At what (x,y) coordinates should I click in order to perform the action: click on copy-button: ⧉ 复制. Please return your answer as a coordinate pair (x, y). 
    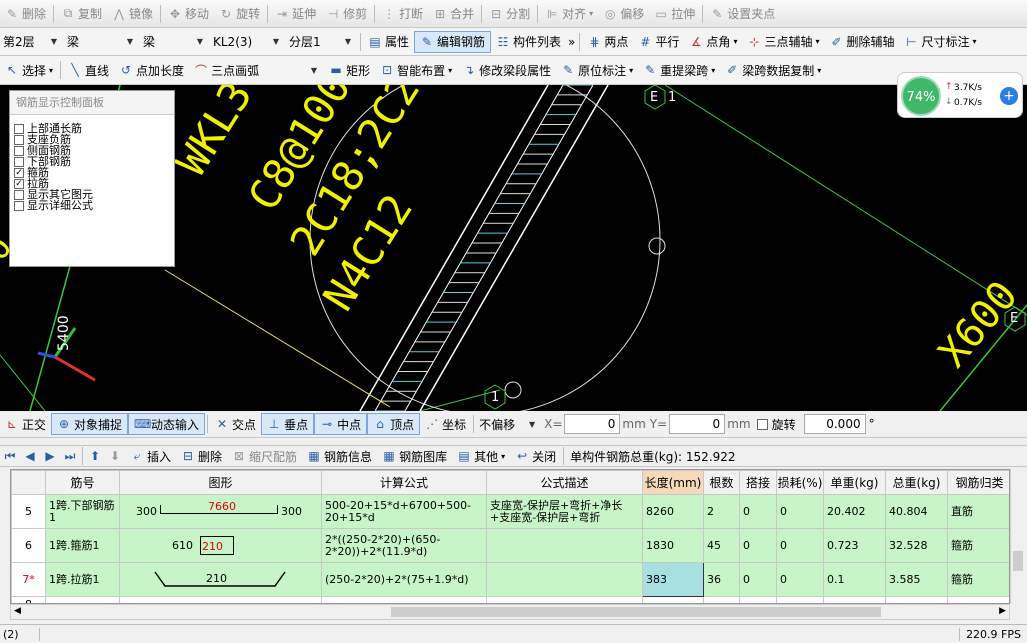
    Looking at the image, I should click on (81, 14).